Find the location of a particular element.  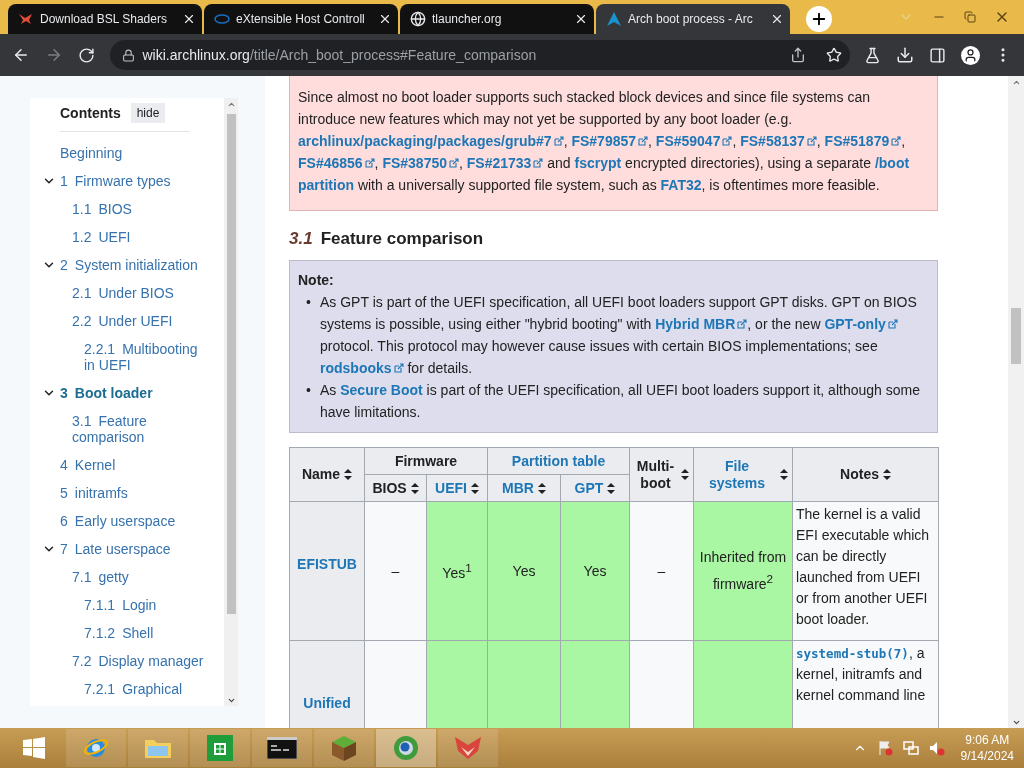

external-link: GPT-only is located at coordinates (861, 324).